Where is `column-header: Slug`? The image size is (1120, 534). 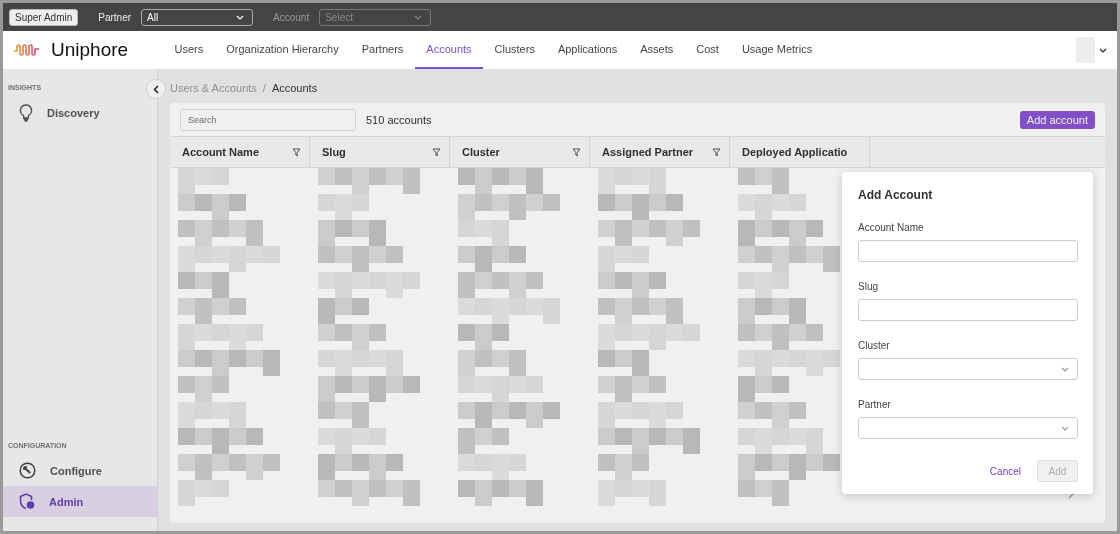
column-header: Slug is located at coordinates (380, 152).